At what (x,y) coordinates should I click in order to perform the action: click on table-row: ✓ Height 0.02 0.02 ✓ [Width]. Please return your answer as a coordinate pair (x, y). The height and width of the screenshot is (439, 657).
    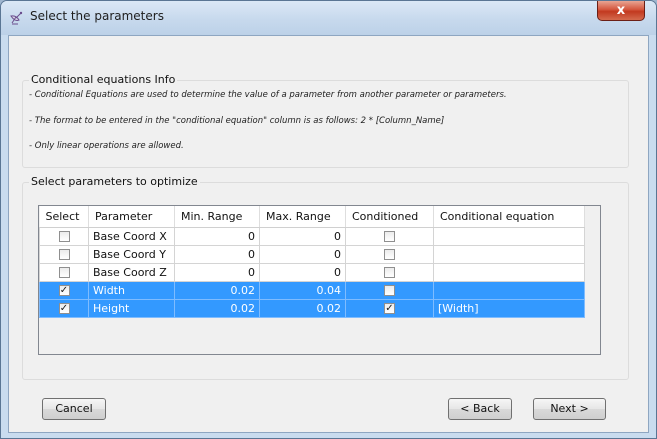
    Looking at the image, I should click on (312, 308).